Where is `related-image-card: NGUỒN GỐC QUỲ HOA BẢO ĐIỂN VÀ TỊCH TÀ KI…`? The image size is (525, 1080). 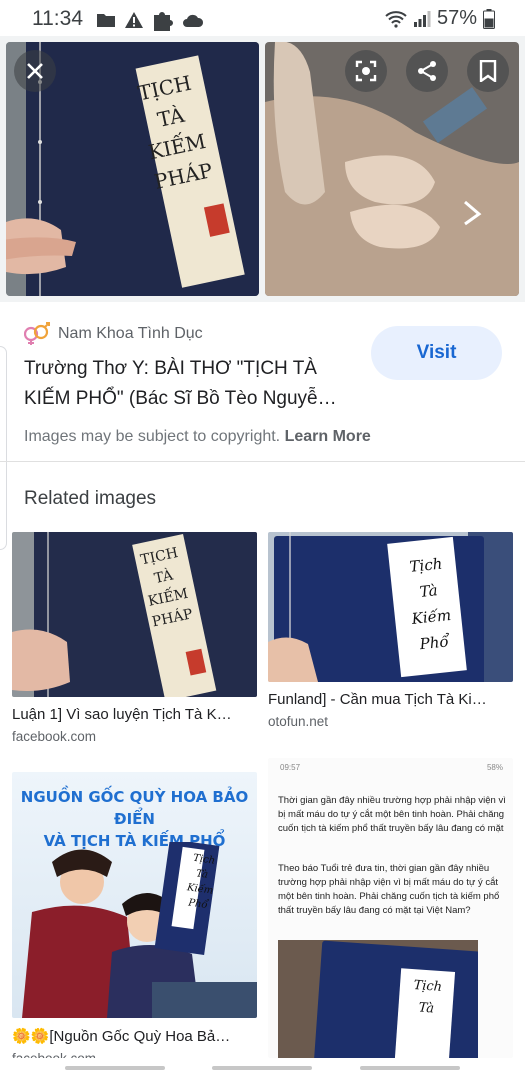
related-image-card: NGUỒN GỐC QUỲ HOA BẢO ĐIỂN VÀ TỊCH TÀ KI… is located at coordinates (134, 919).